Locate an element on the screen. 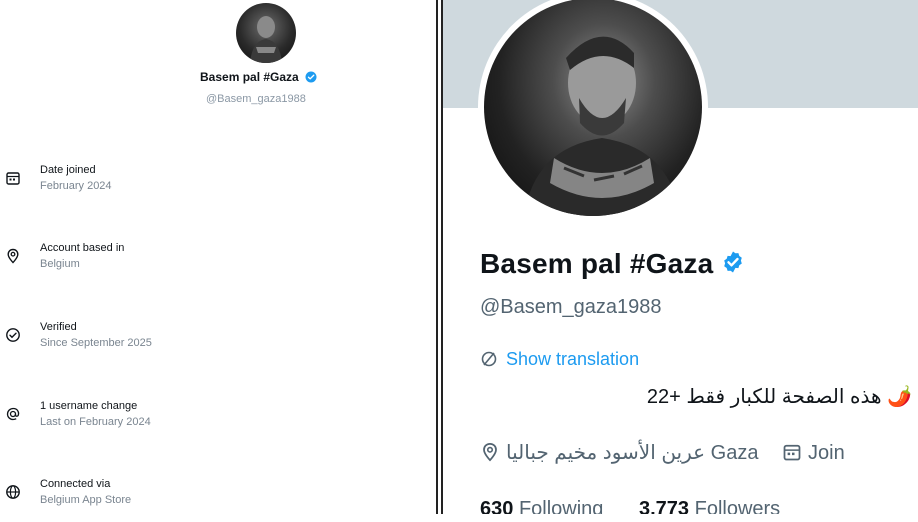 The image size is (918, 522). info-sub: February 2024 is located at coordinates (76, 186).